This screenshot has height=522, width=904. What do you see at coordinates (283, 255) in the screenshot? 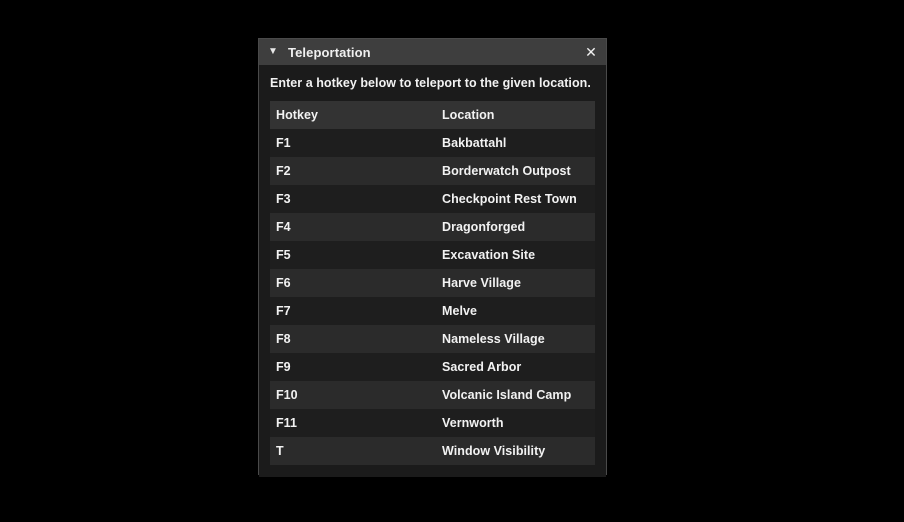
I see `cell-hotkey: F5` at bounding box center [283, 255].